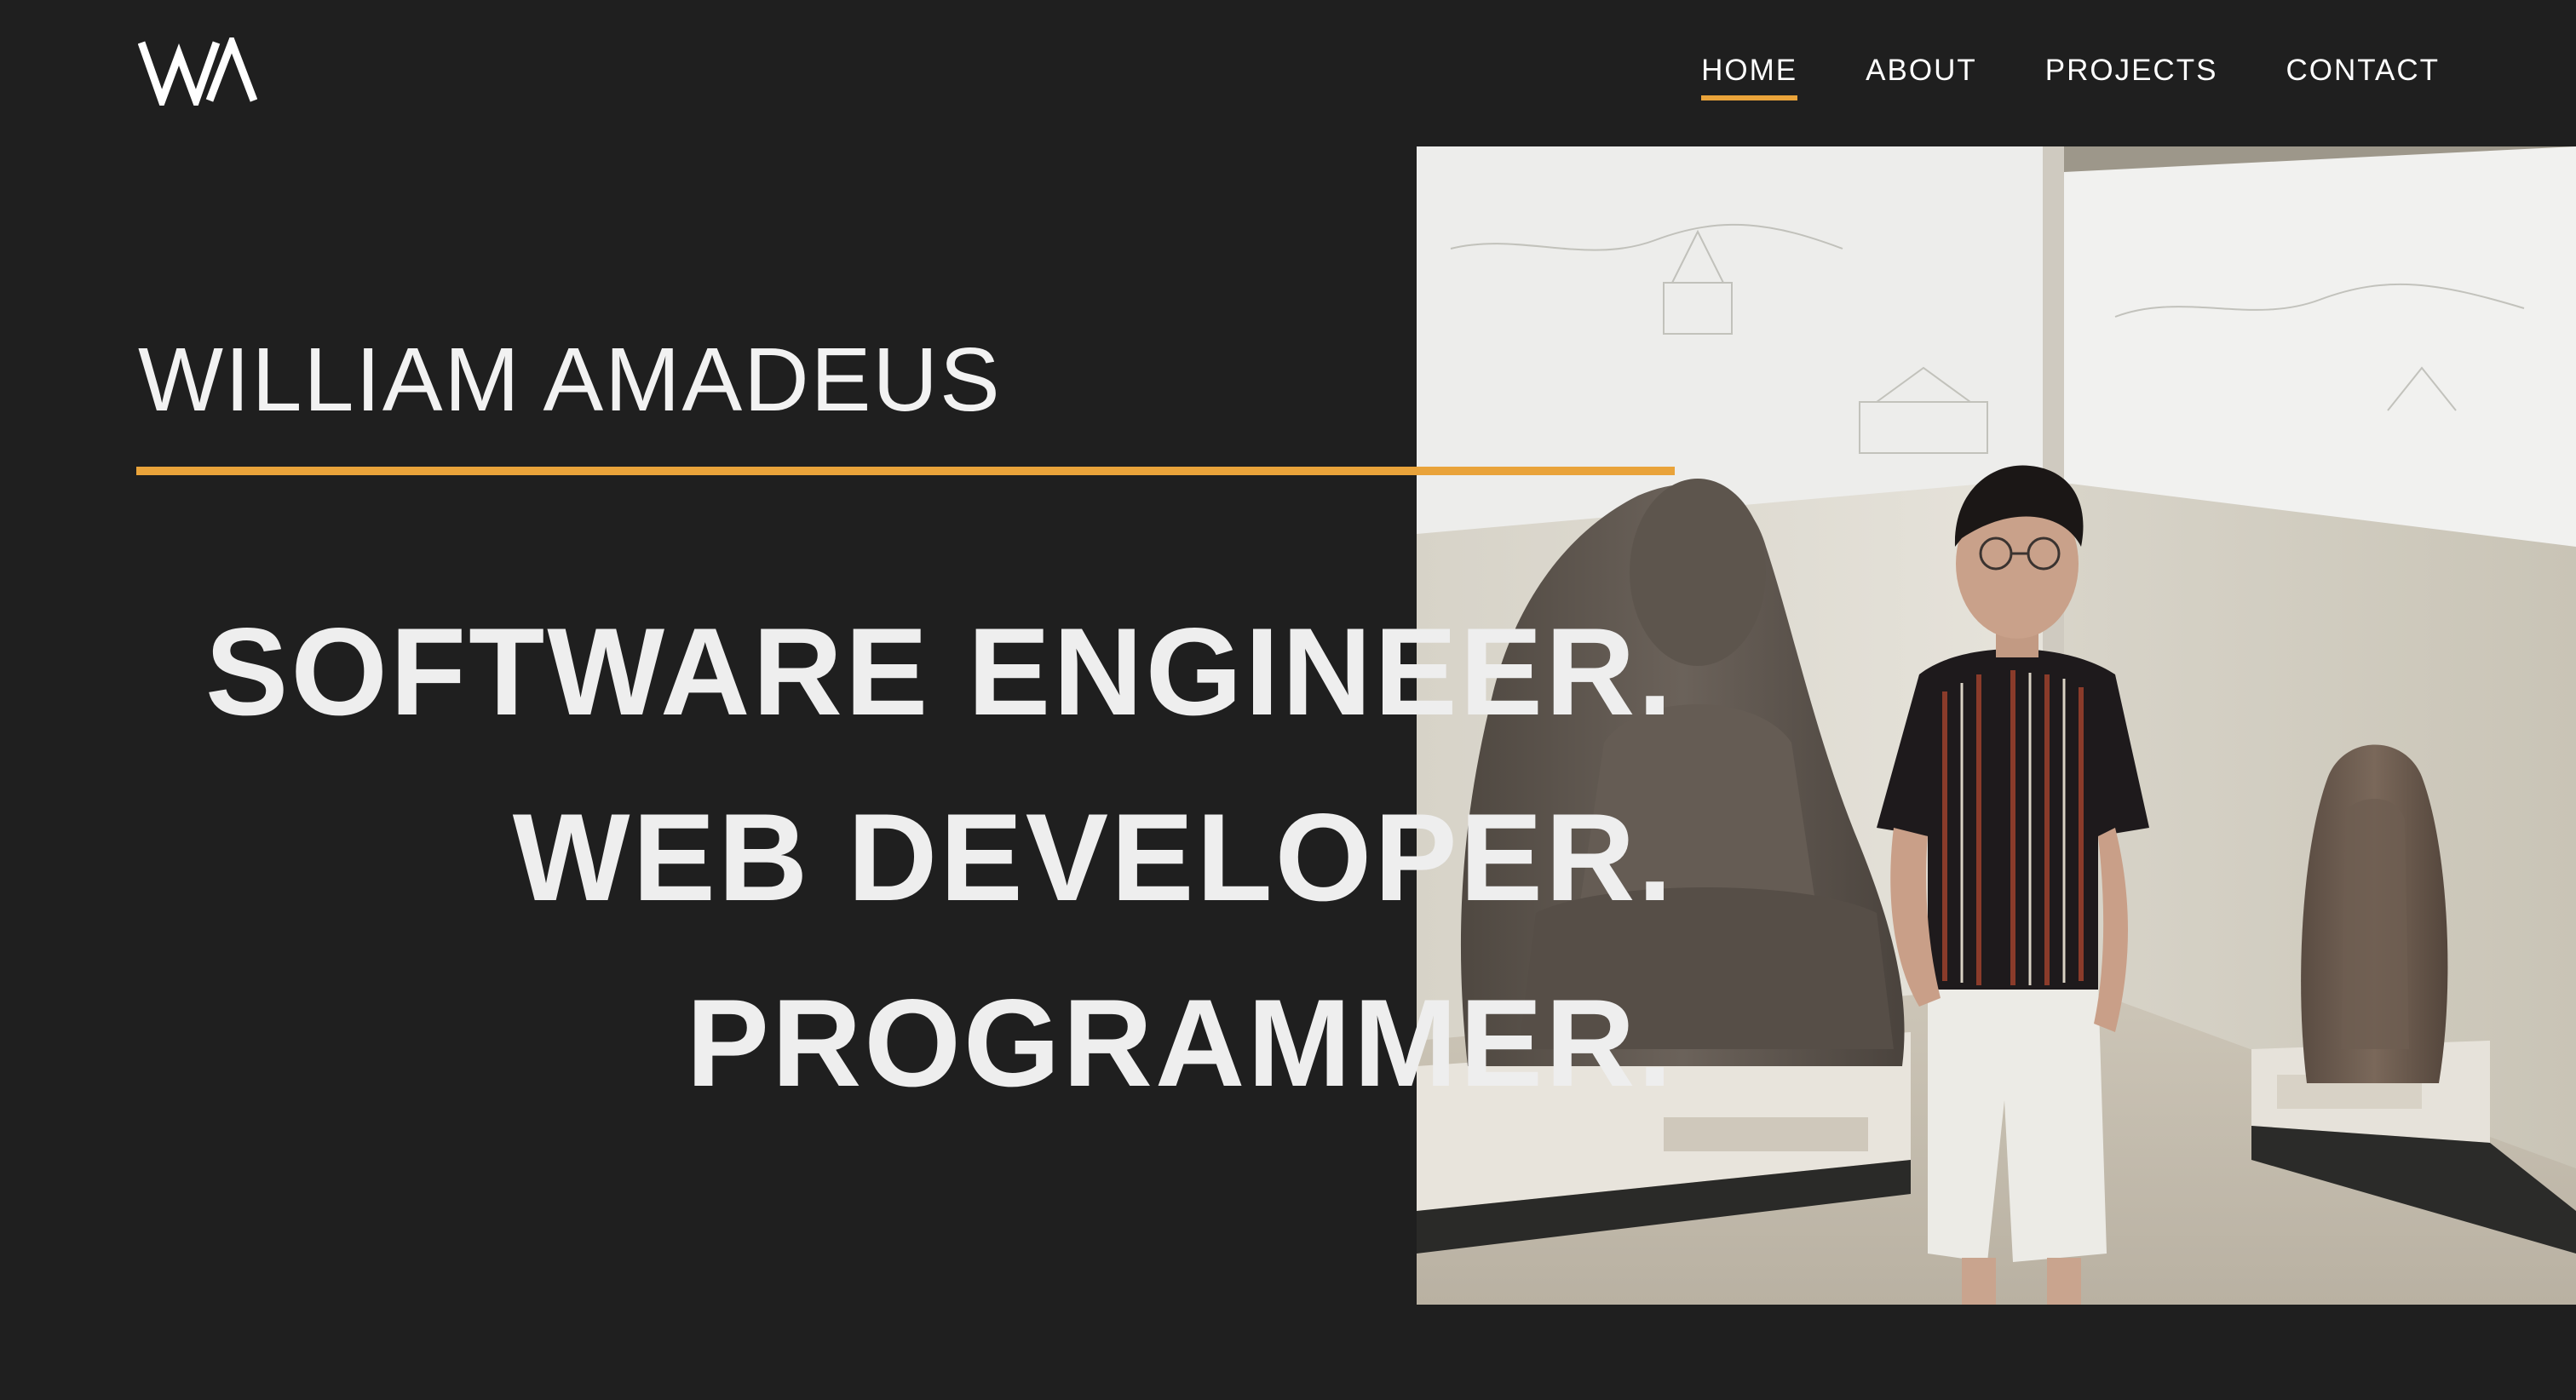 This screenshot has height=1400, width=2576. I want to click on main-nav: HOME ABOUT PROJECTS CONTACT, so click(2071, 74).